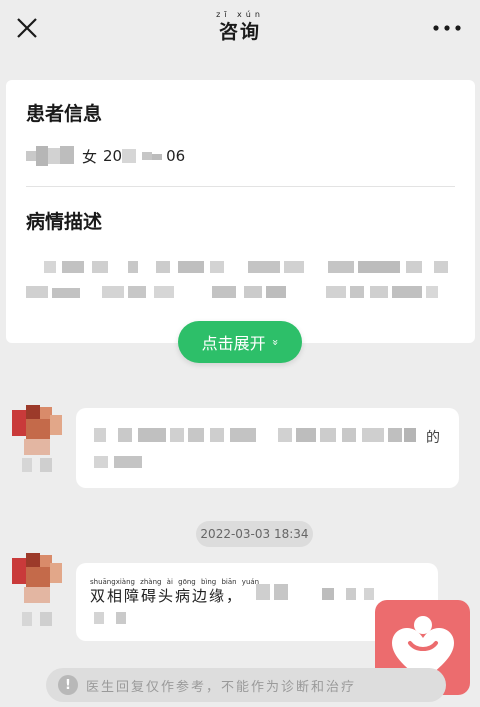 Image resolution: width=480 pixels, height=707 pixels. Describe the element at coordinates (64, 222) in the screenshot. I see `condition-heading: 病情描述` at that location.